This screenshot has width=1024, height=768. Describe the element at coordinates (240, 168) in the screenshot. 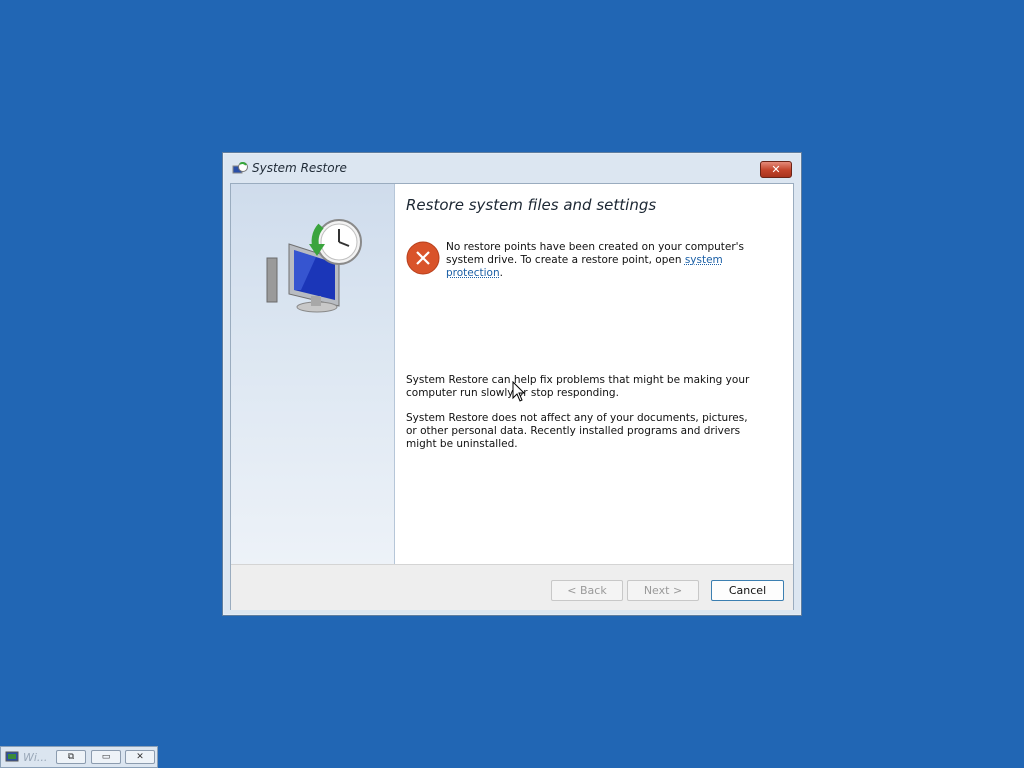

I see `system-restore-icon` at that location.